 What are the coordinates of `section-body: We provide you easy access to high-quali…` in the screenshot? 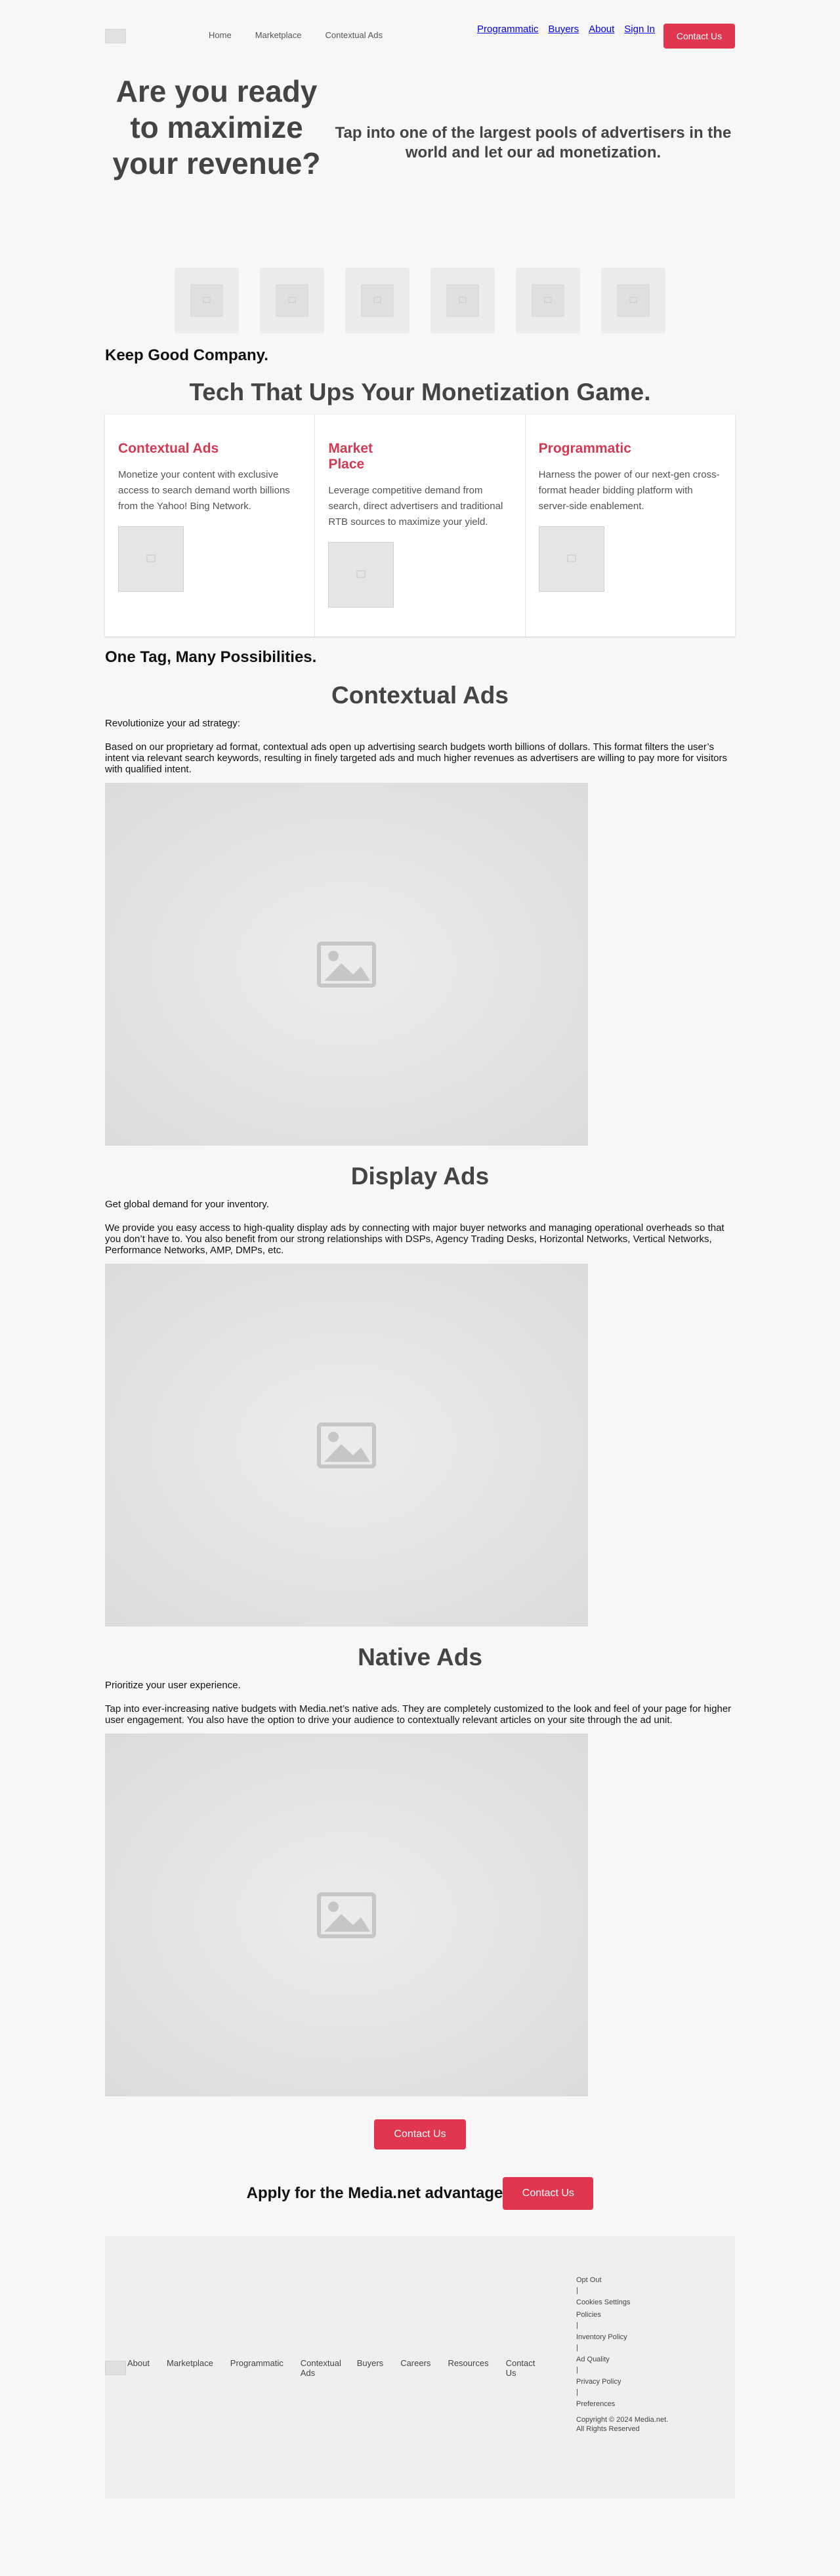 It's located at (414, 1239).